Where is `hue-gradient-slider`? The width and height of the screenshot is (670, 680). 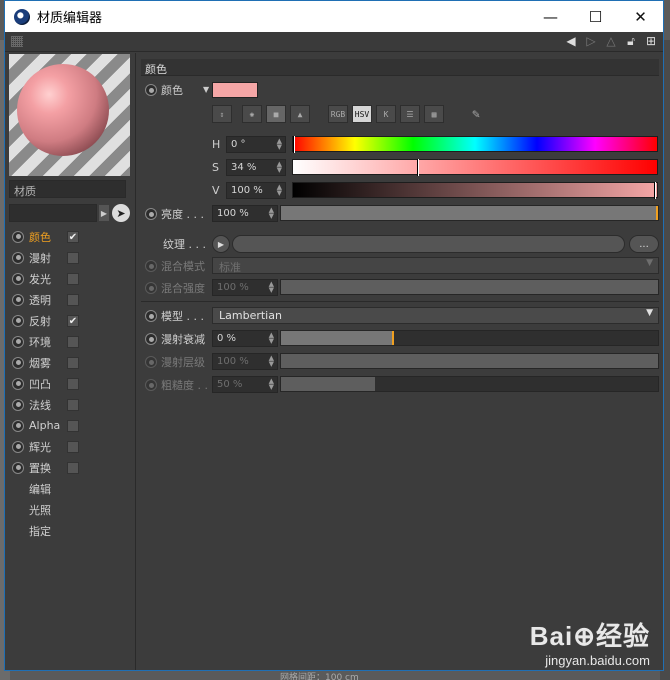
hue-gradient-slider is located at coordinates (475, 144).